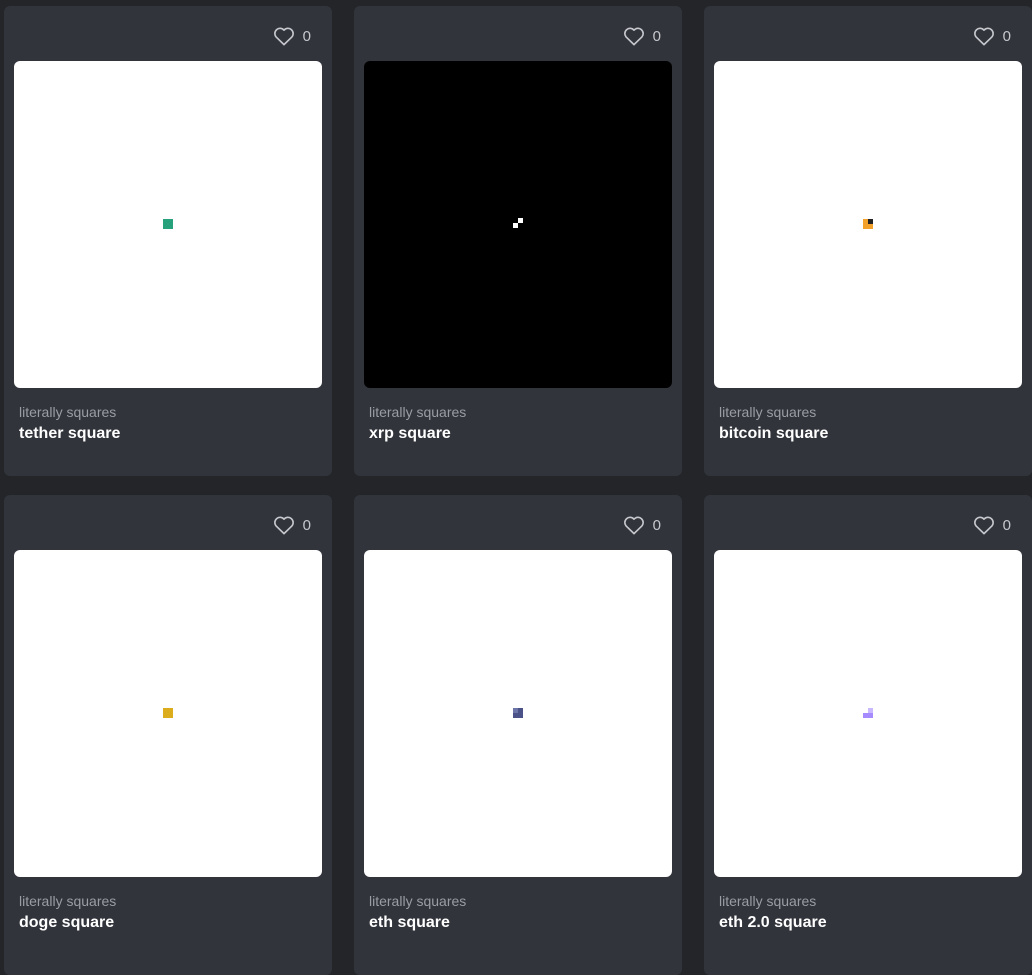  I want to click on item-title: tether square, so click(69, 434).